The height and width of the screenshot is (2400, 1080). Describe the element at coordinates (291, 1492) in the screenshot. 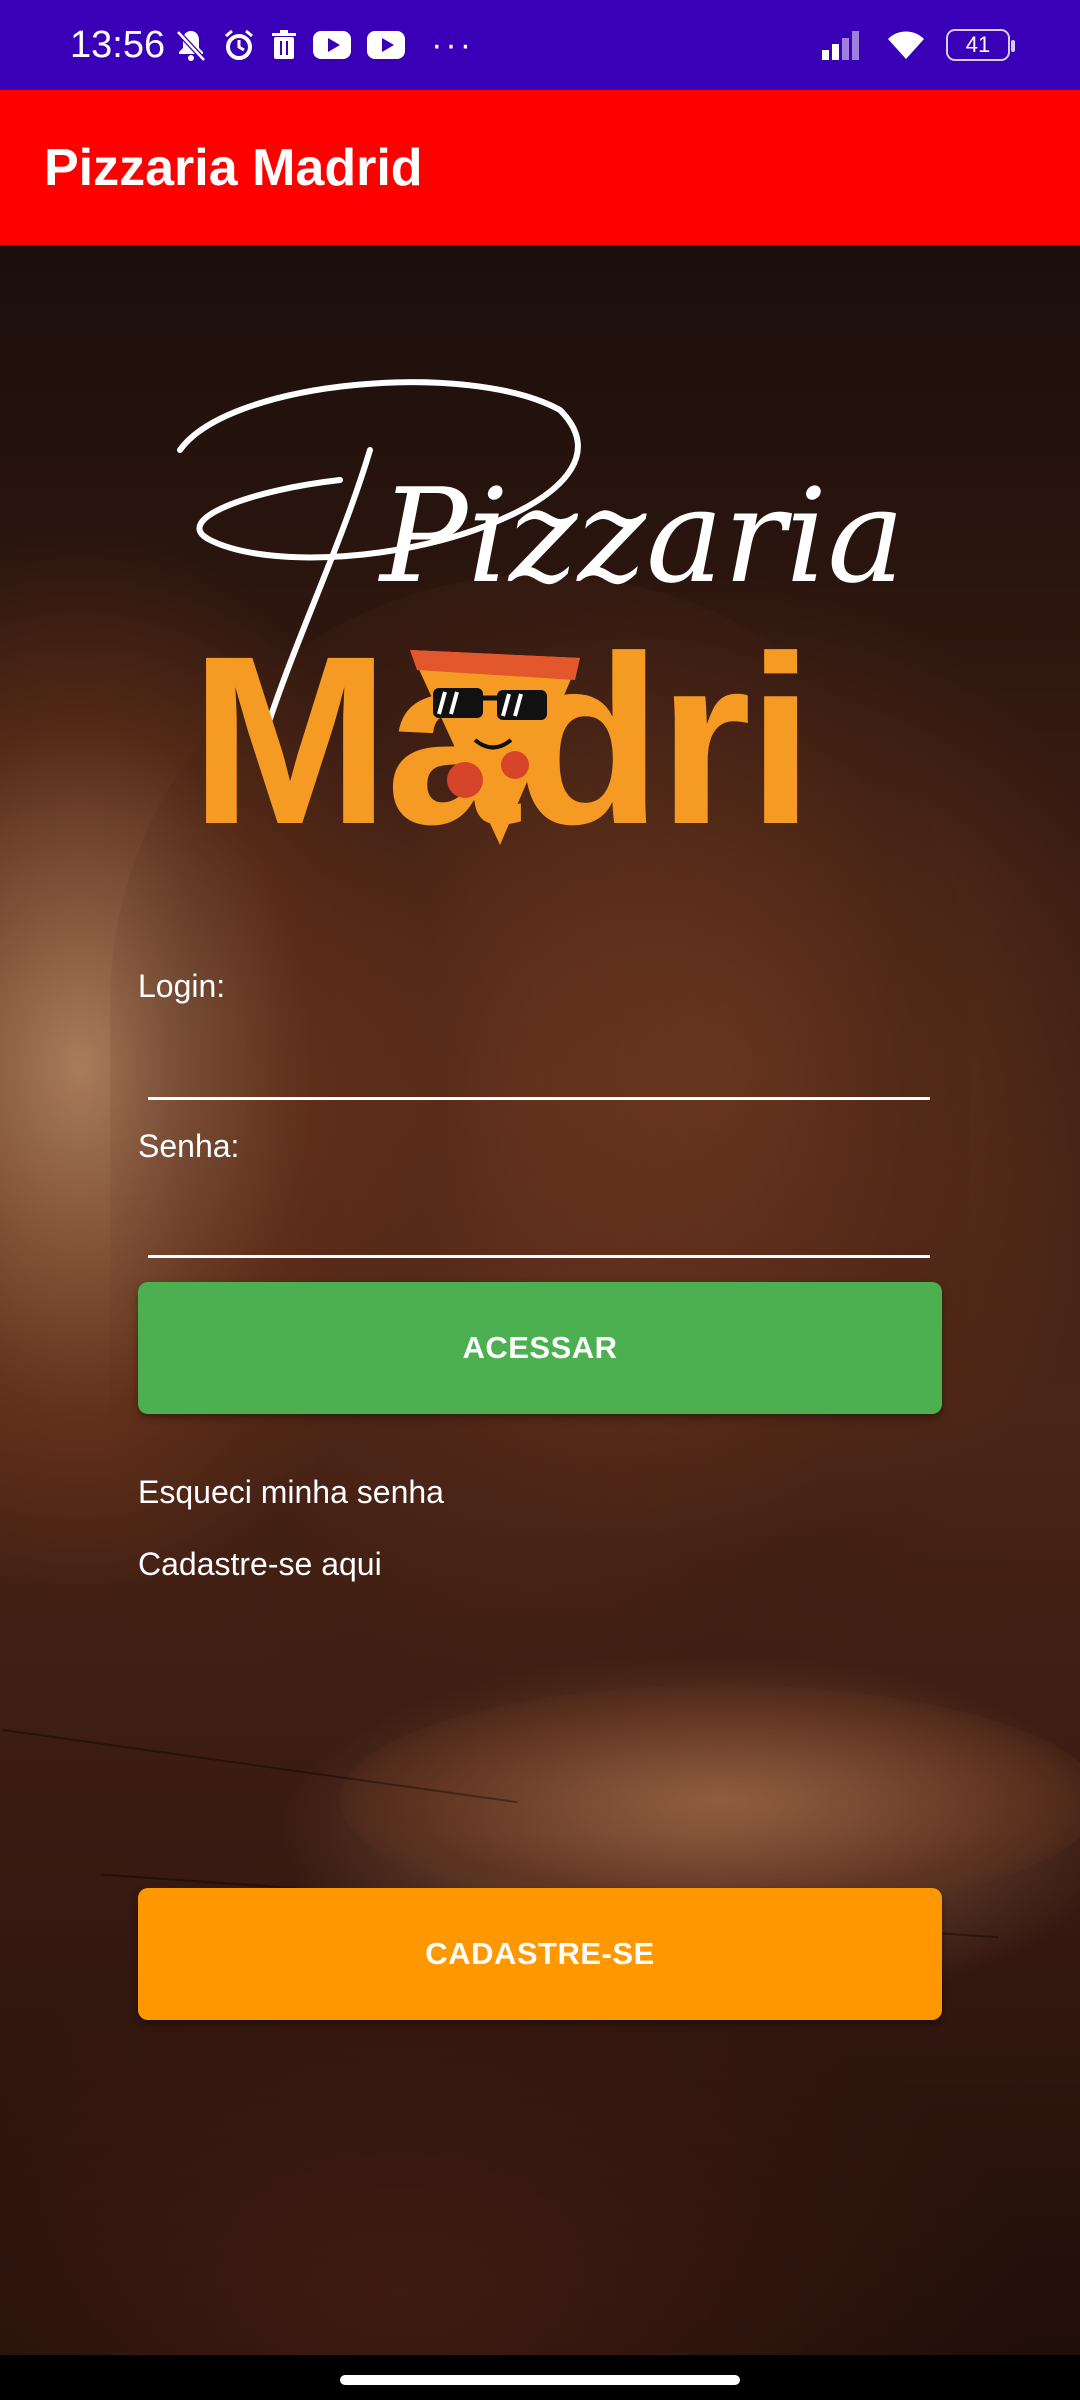

I see `forgot-password-link: Esqueci minha senha` at that location.